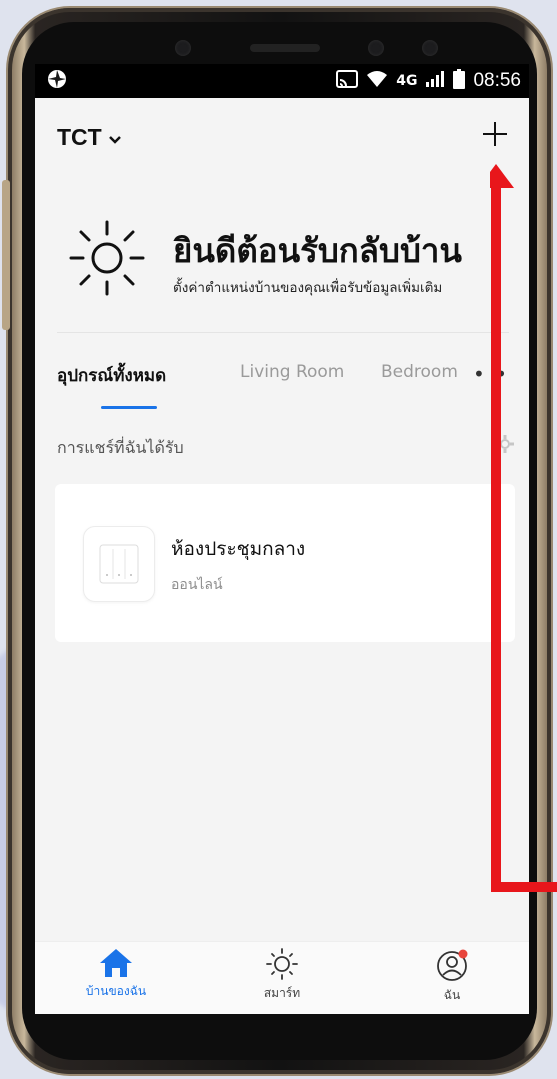 Image resolution: width=557 pixels, height=1079 pixels. Describe the element at coordinates (285, 563) in the screenshot. I see `device-card: ห้องประชุมกลาง ออนไลน์` at that location.